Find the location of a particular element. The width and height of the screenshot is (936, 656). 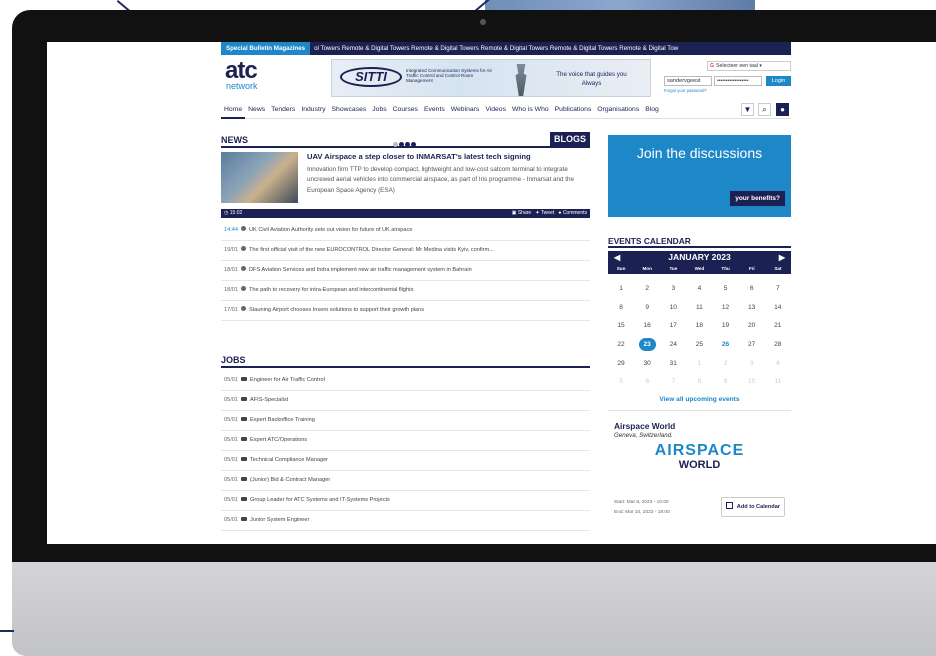

job-item: 05/01 Expert ATC/Operations is located at coordinates (405, 441).